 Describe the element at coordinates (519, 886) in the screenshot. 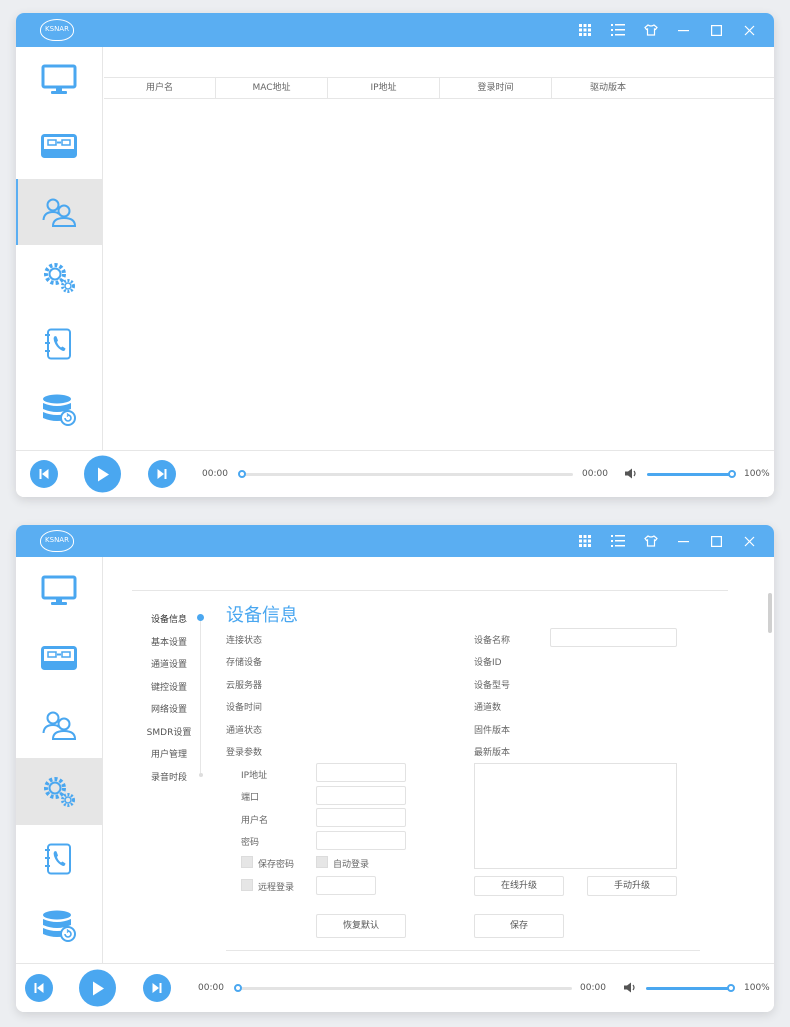

I see `online-upgrade-button: 在线升级` at that location.